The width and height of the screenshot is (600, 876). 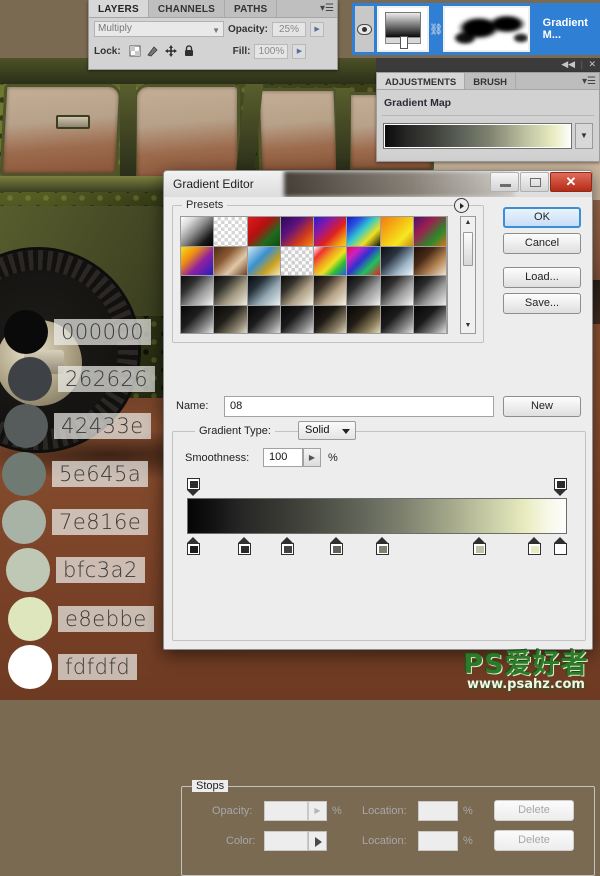 I want to click on tab-adjustments: ADJUSTMENTS, so click(x=421, y=81).